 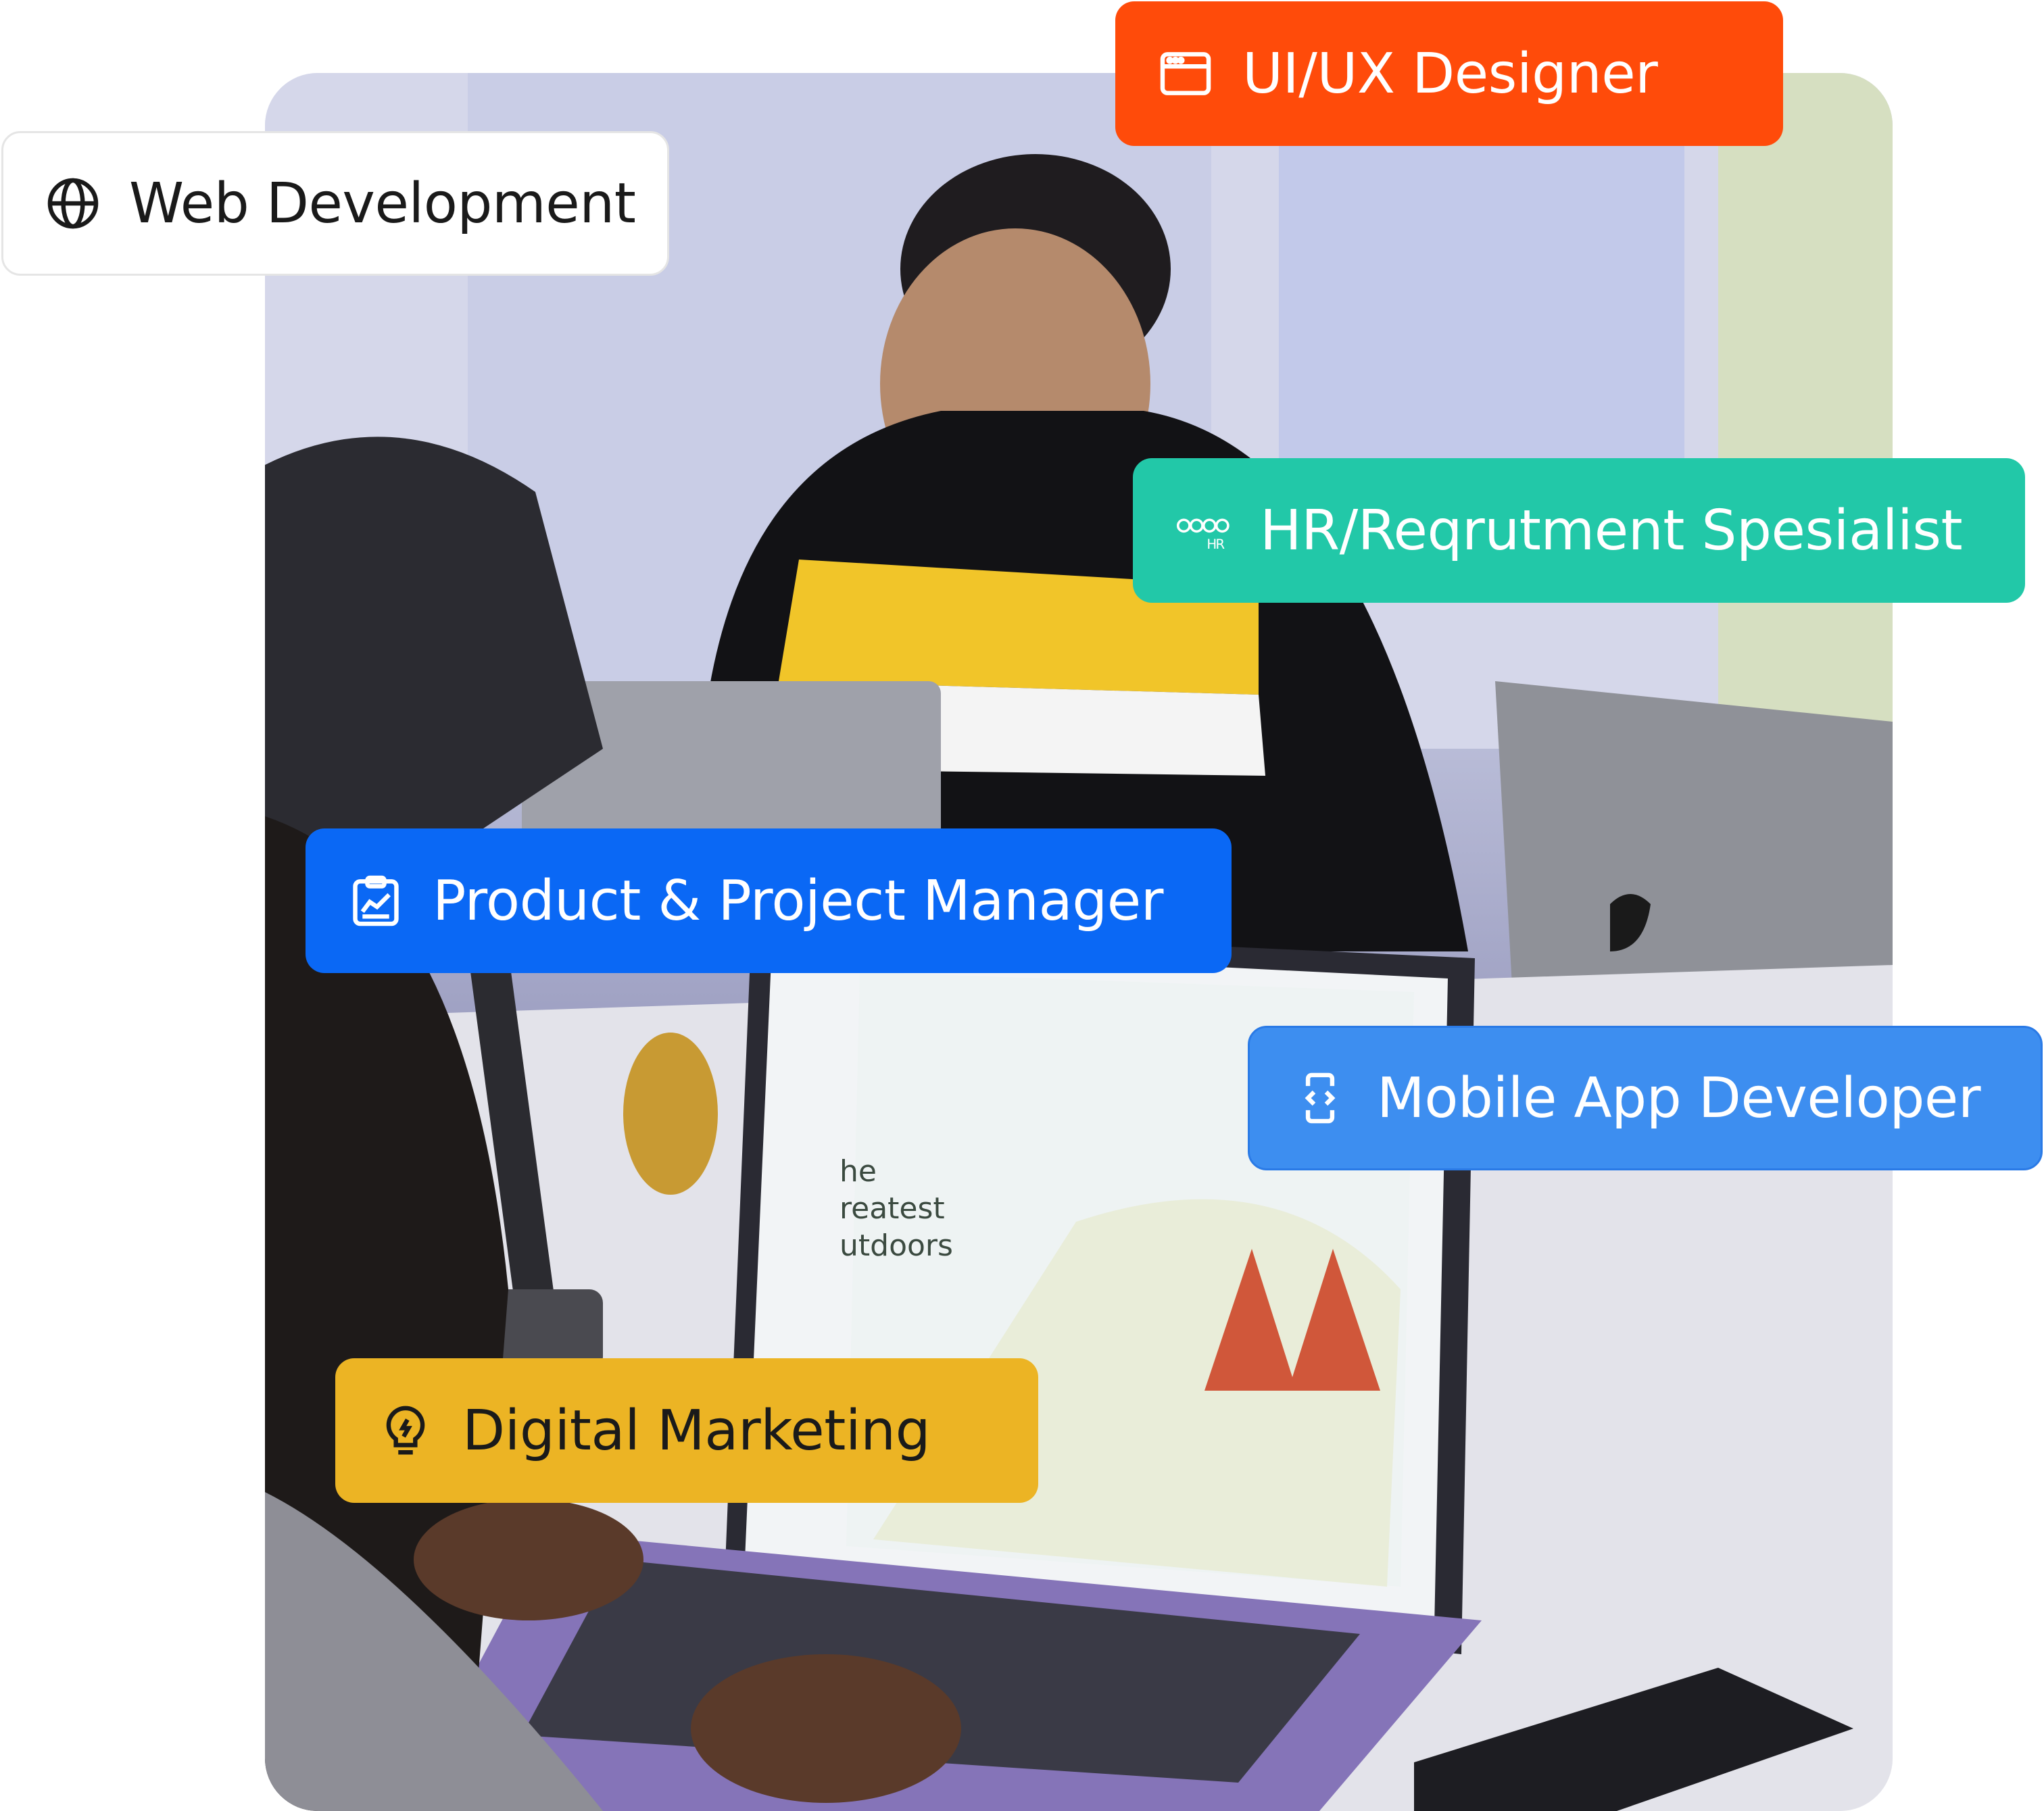 What do you see at coordinates (405, 1430) in the screenshot?
I see `lightbulb-icon` at bounding box center [405, 1430].